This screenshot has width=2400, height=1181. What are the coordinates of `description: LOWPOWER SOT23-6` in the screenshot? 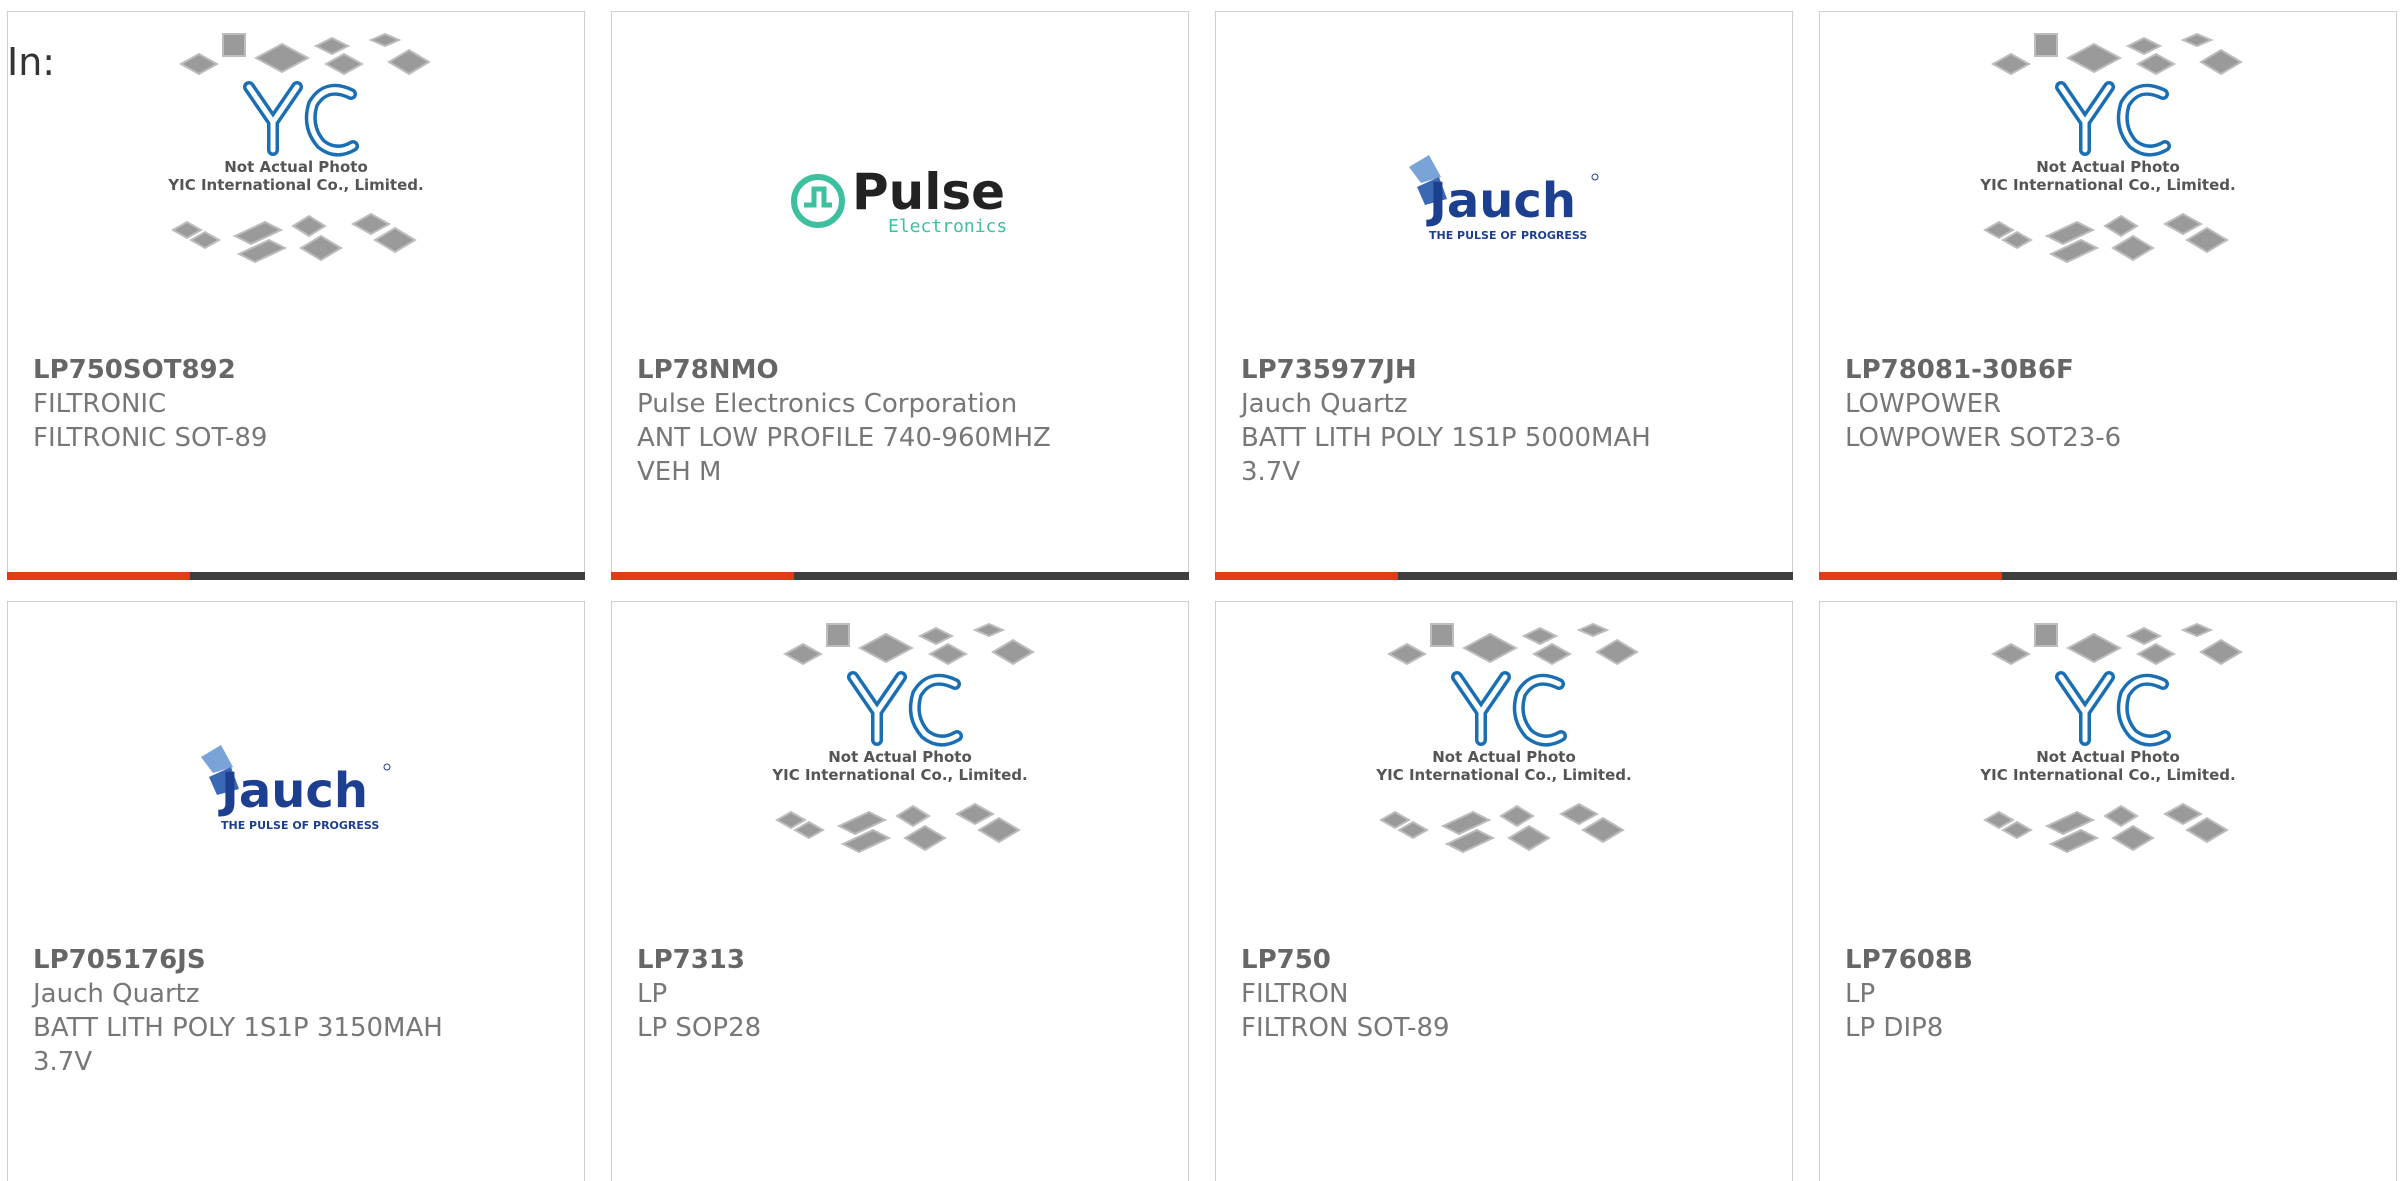 It's located at (1983, 438).